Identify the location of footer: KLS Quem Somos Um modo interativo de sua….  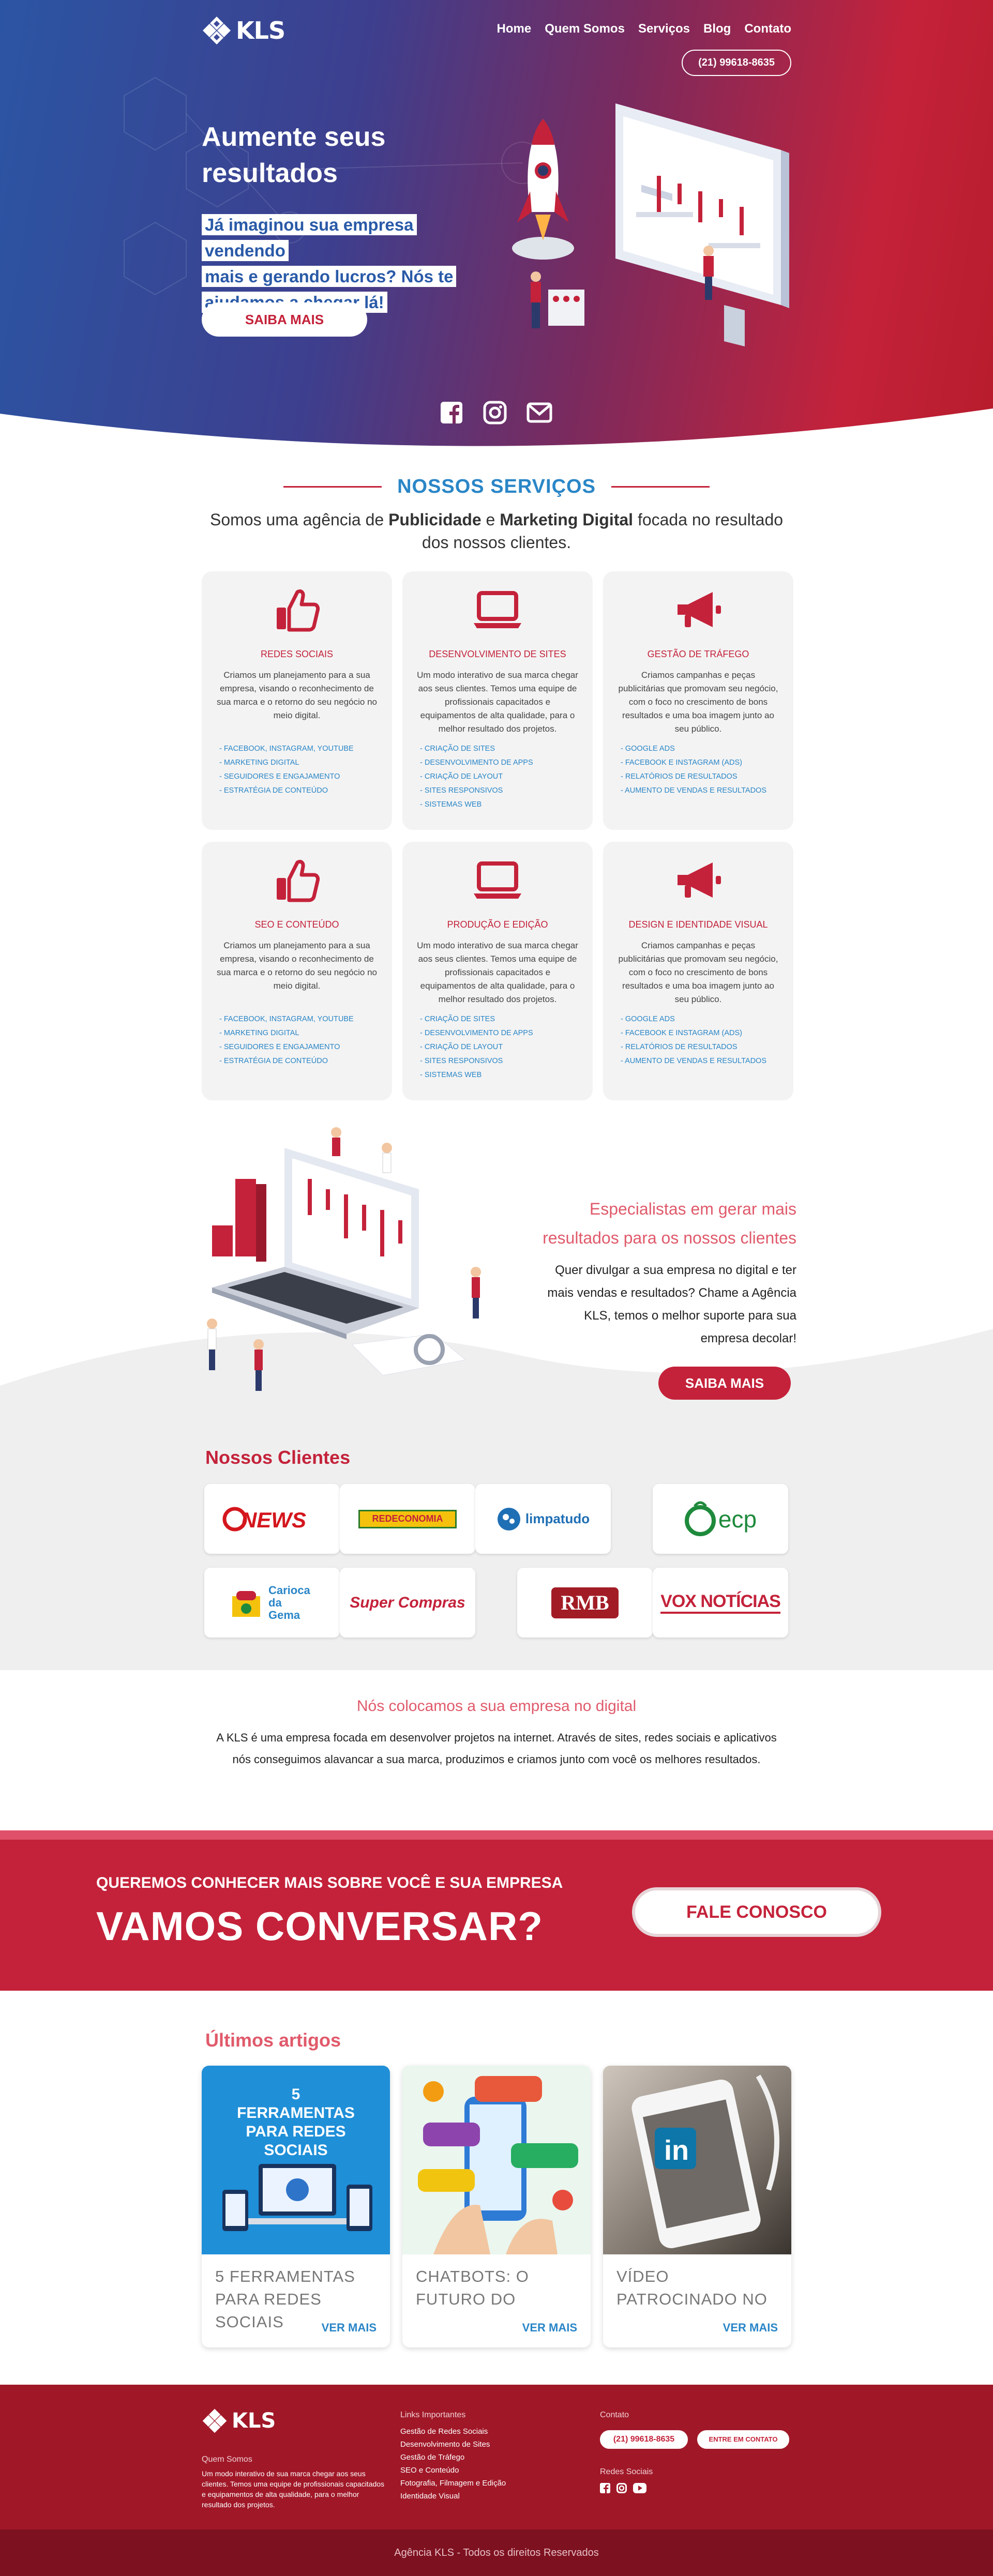
(496, 2481).